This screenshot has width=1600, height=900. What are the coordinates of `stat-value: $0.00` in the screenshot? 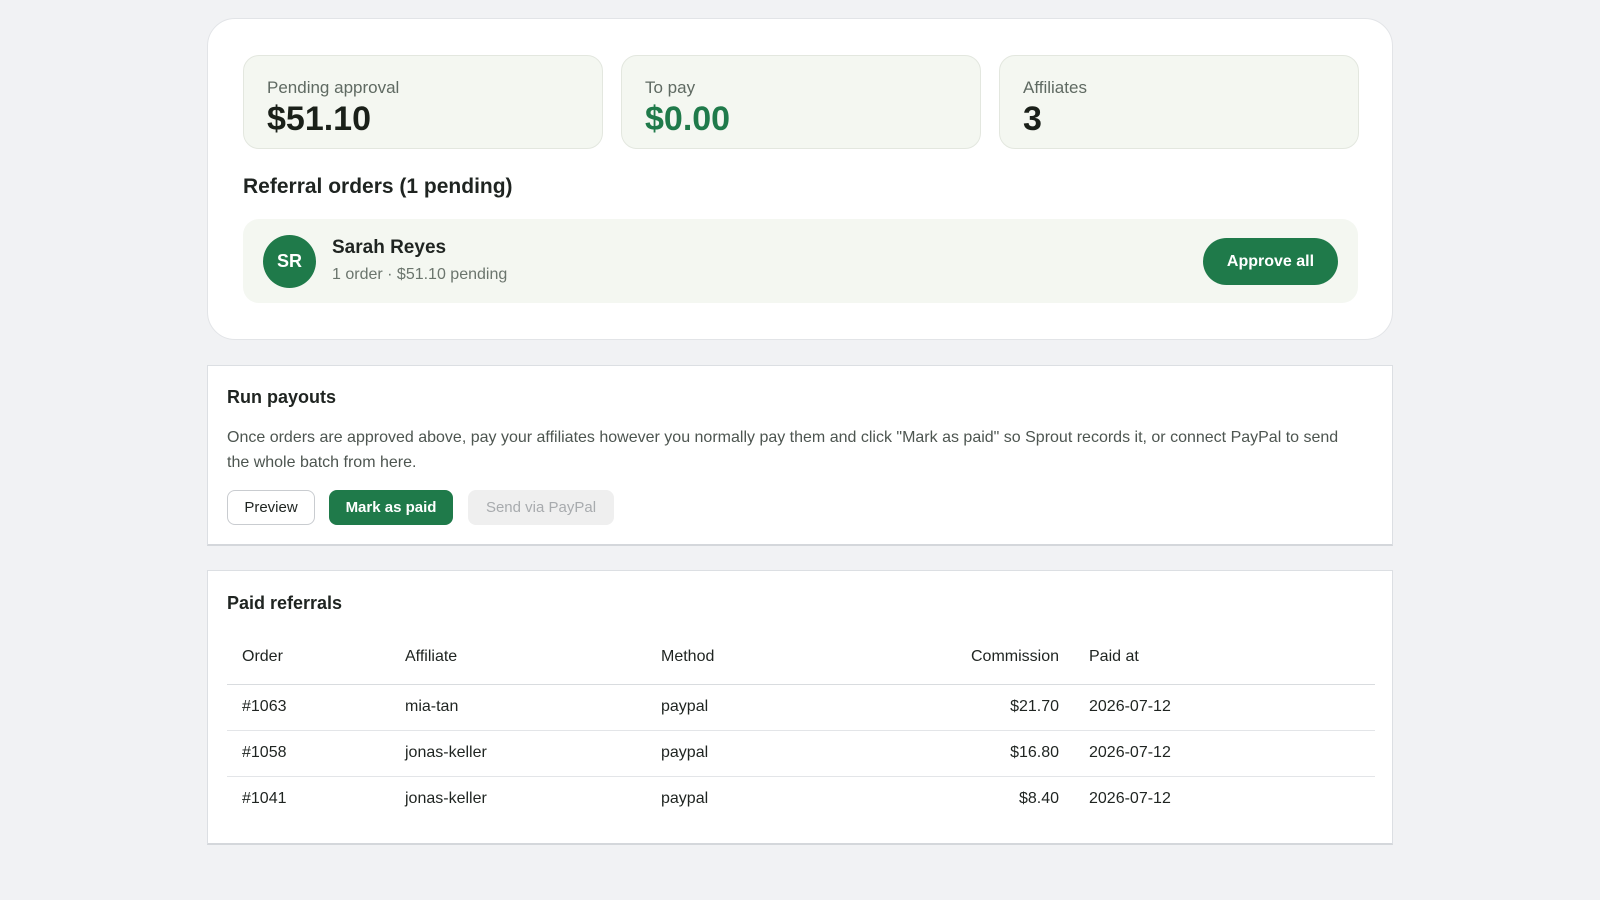 It's located at (688, 119).